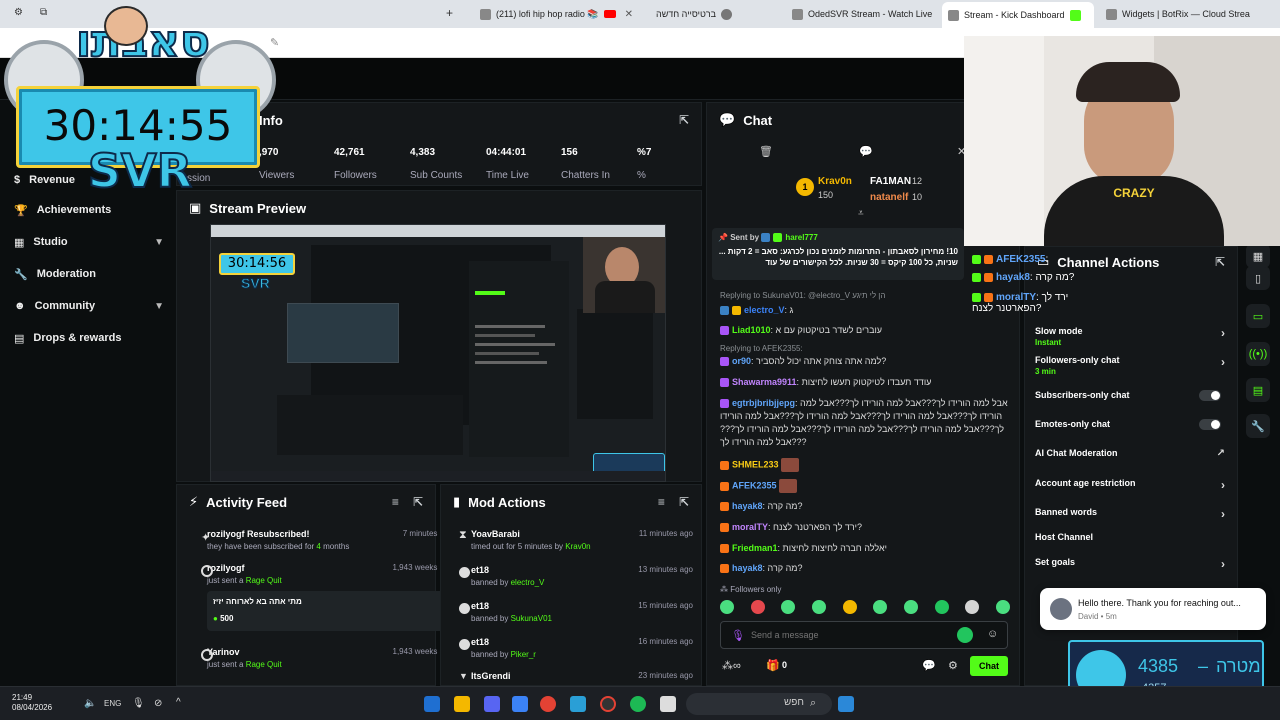 The height and width of the screenshot is (720, 1280). What do you see at coordinates (1130, 485) in the screenshot?
I see `account-age-item: Account age restriction ›` at bounding box center [1130, 485].